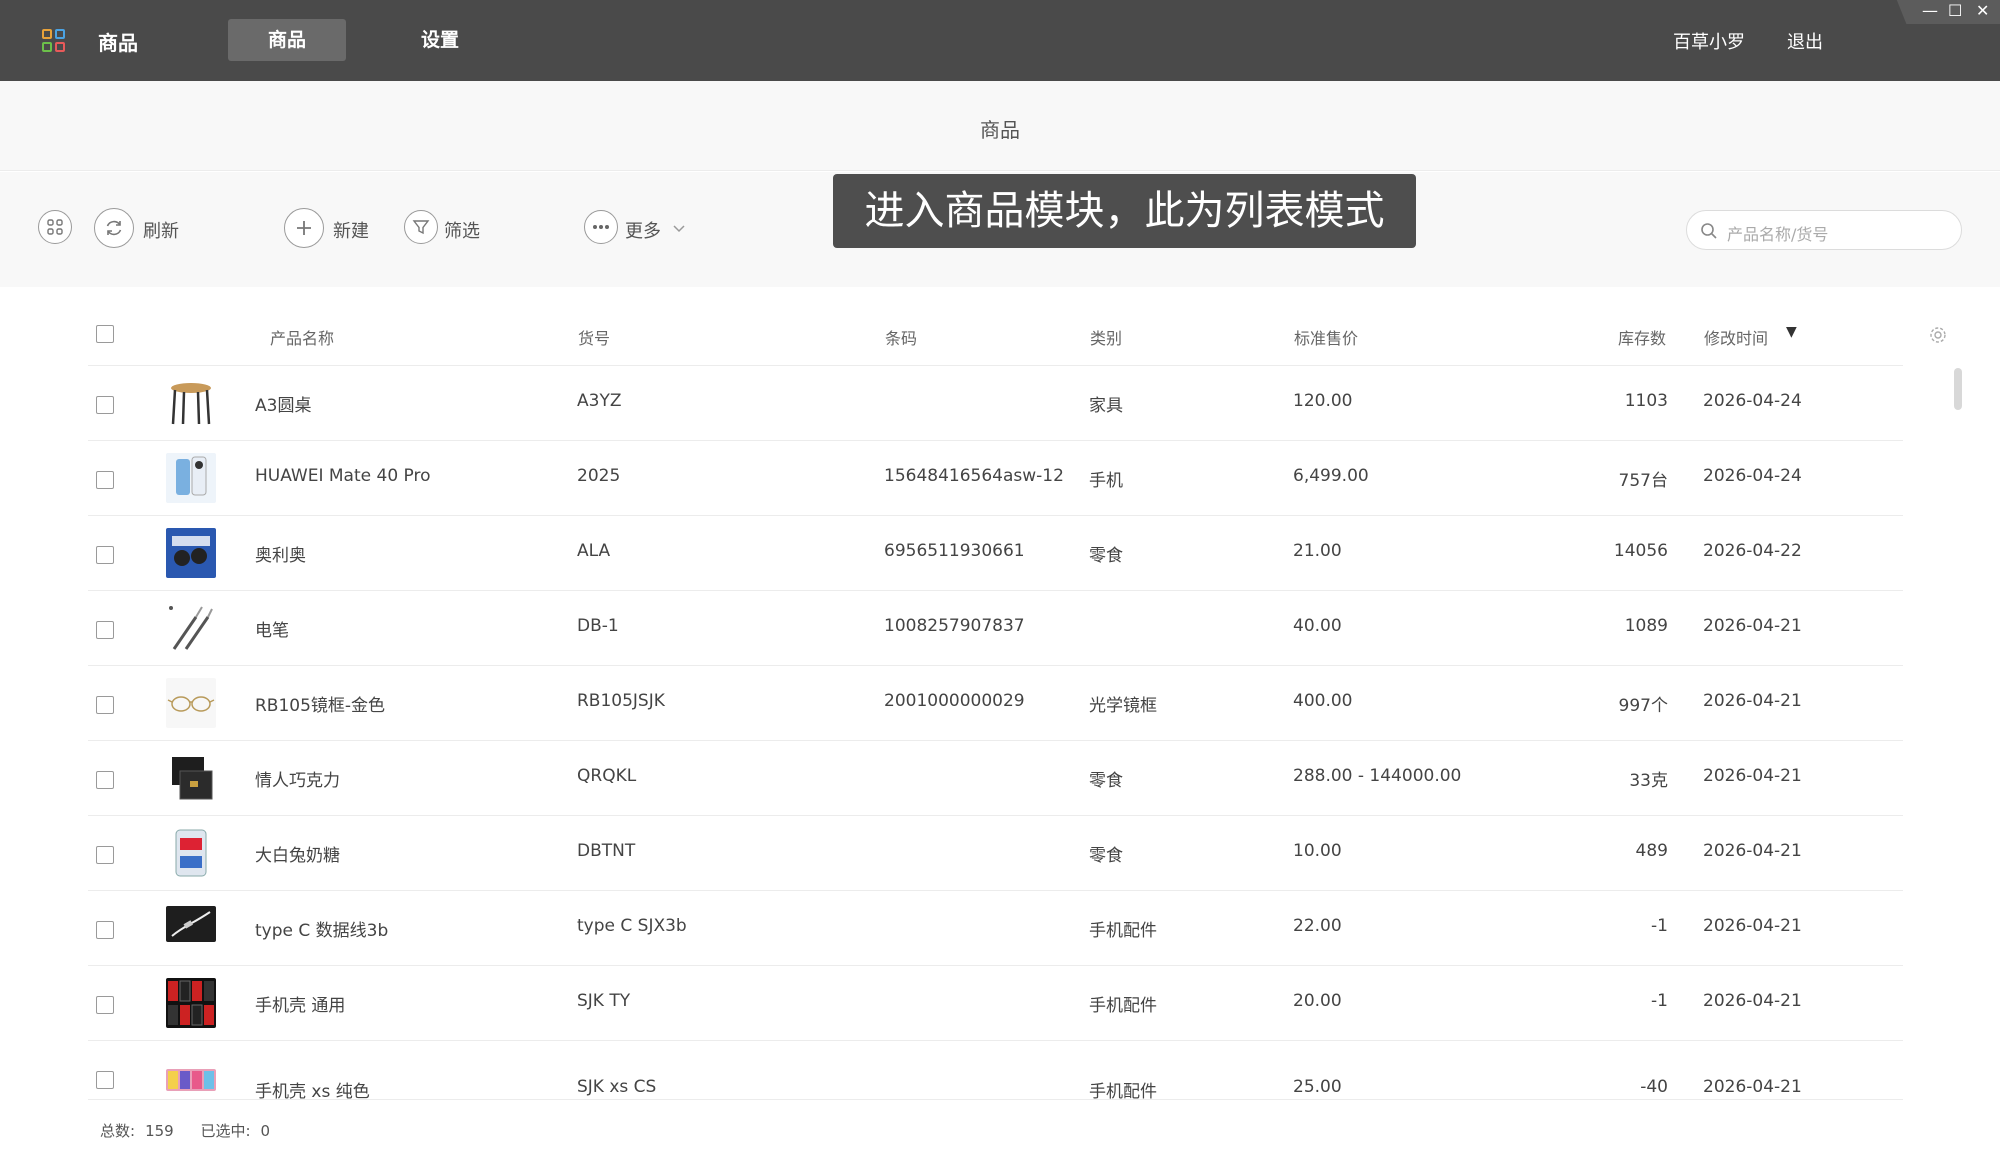 The image size is (2000, 1158). What do you see at coordinates (606, 851) in the screenshot?
I see `product-sku: DBTNT` at bounding box center [606, 851].